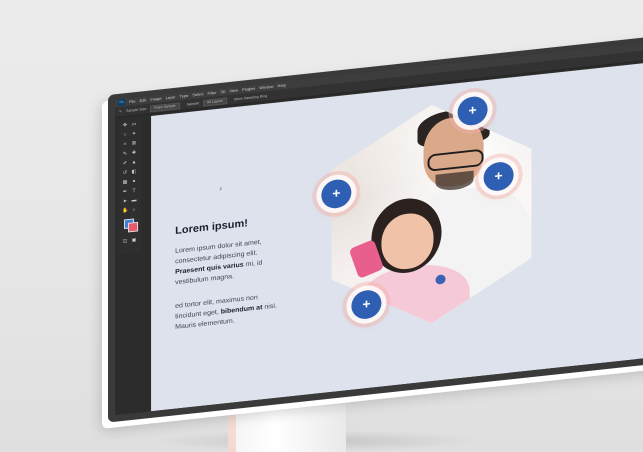 This screenshot has height=452, width=643. Describe the element at coordinates (125, 125) in the screenshot. I see `move-tool-icon: ✥` at that location.